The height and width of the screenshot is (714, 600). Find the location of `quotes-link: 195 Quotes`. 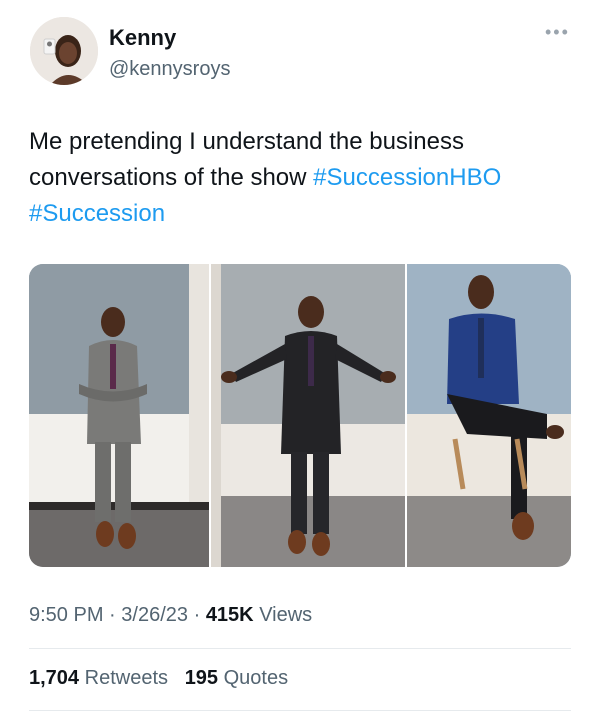

quotes-link: 195 Quotes is located at coordinates (236, 678).